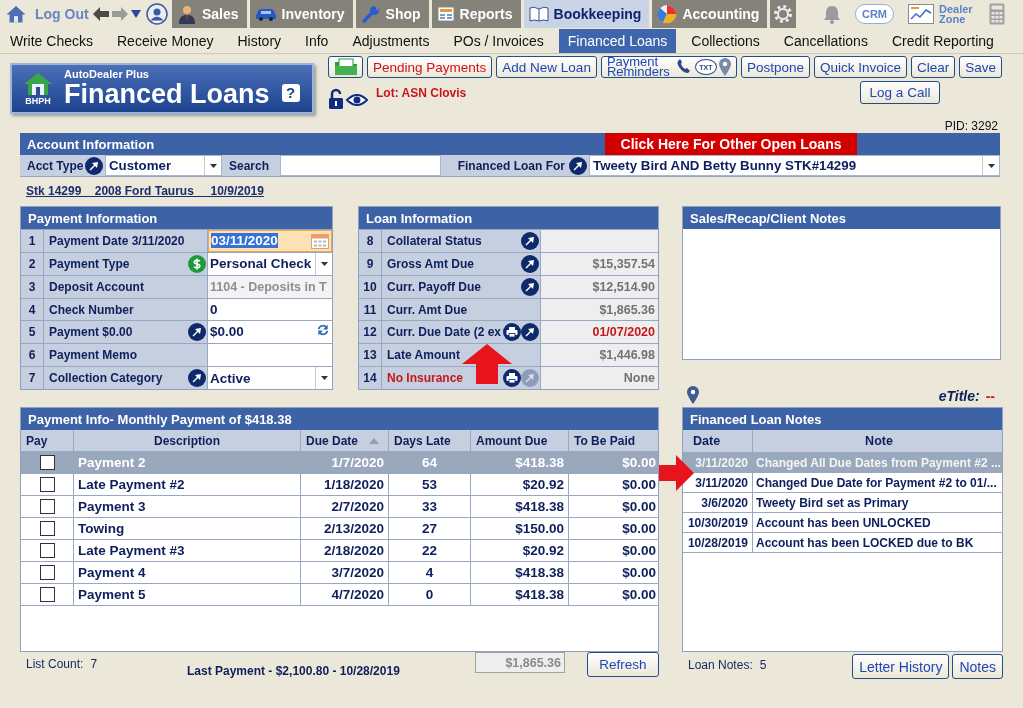 The height and width of the screenshot is (708, 1023). Describe the element at coordinates (422, 440) in the screenshot. I see `column-header: Days Late` at that location.